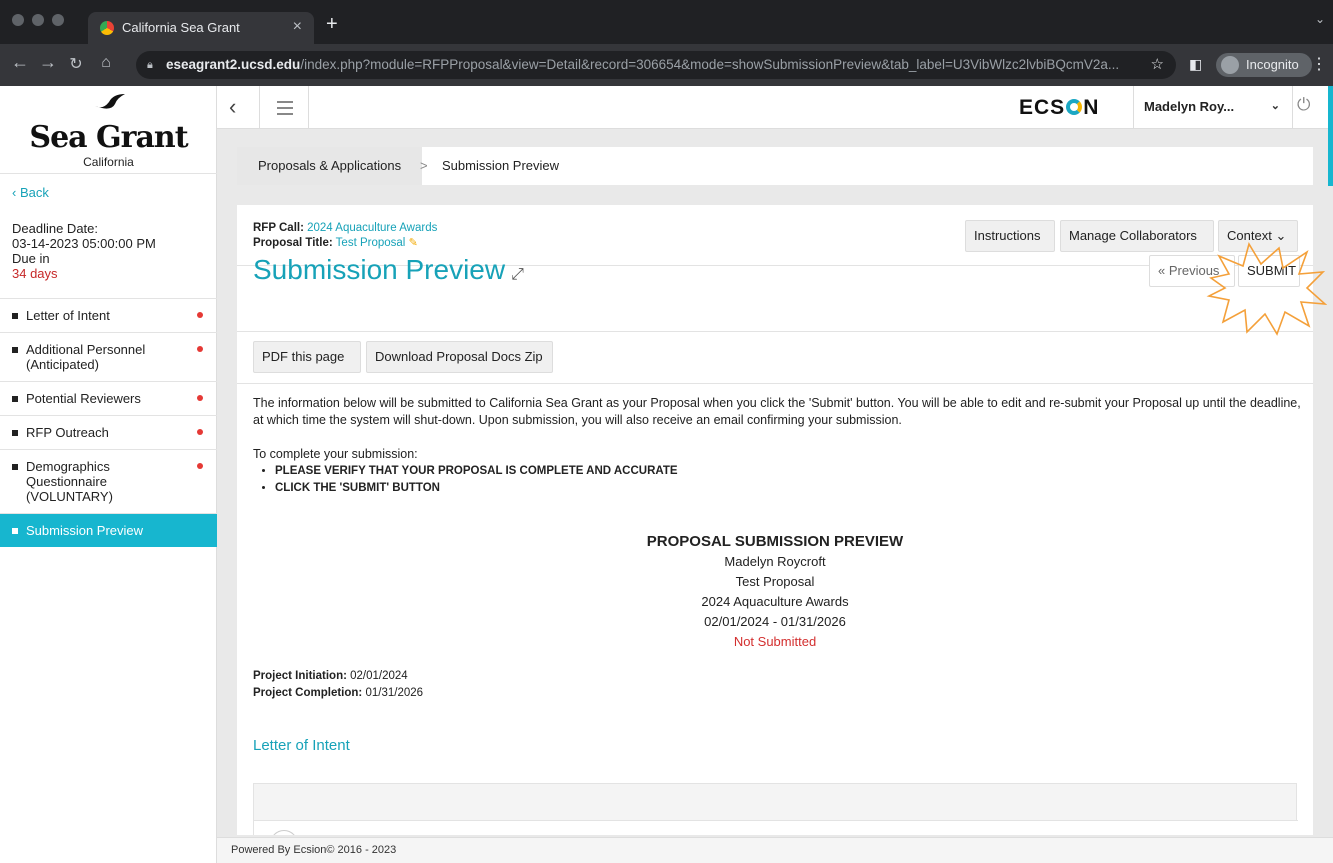 Image resolution: width=1333 pixels, height=863 pixels. Describe the element at coordinates (1192, 271) in the screenshot. I see `previous-button: « Previous` at that location.